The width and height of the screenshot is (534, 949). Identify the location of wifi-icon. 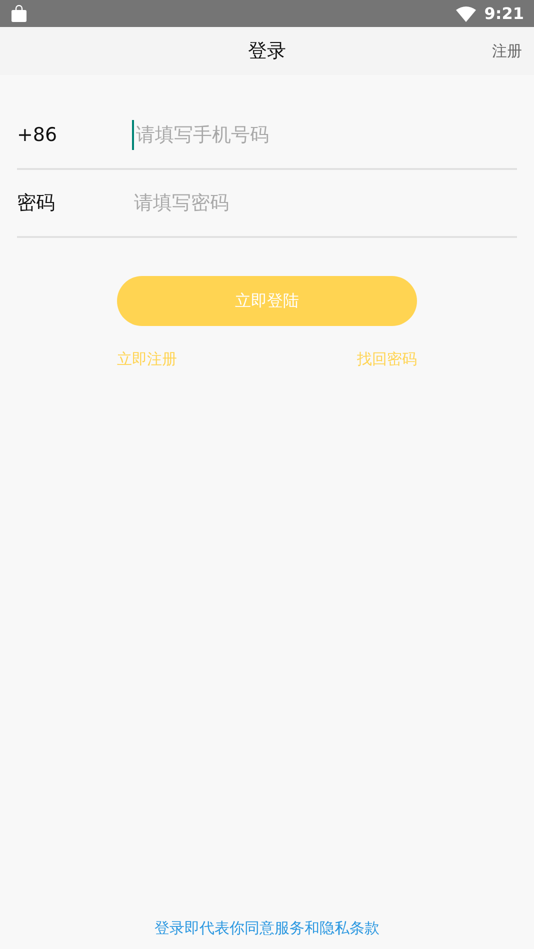
(466, 14).